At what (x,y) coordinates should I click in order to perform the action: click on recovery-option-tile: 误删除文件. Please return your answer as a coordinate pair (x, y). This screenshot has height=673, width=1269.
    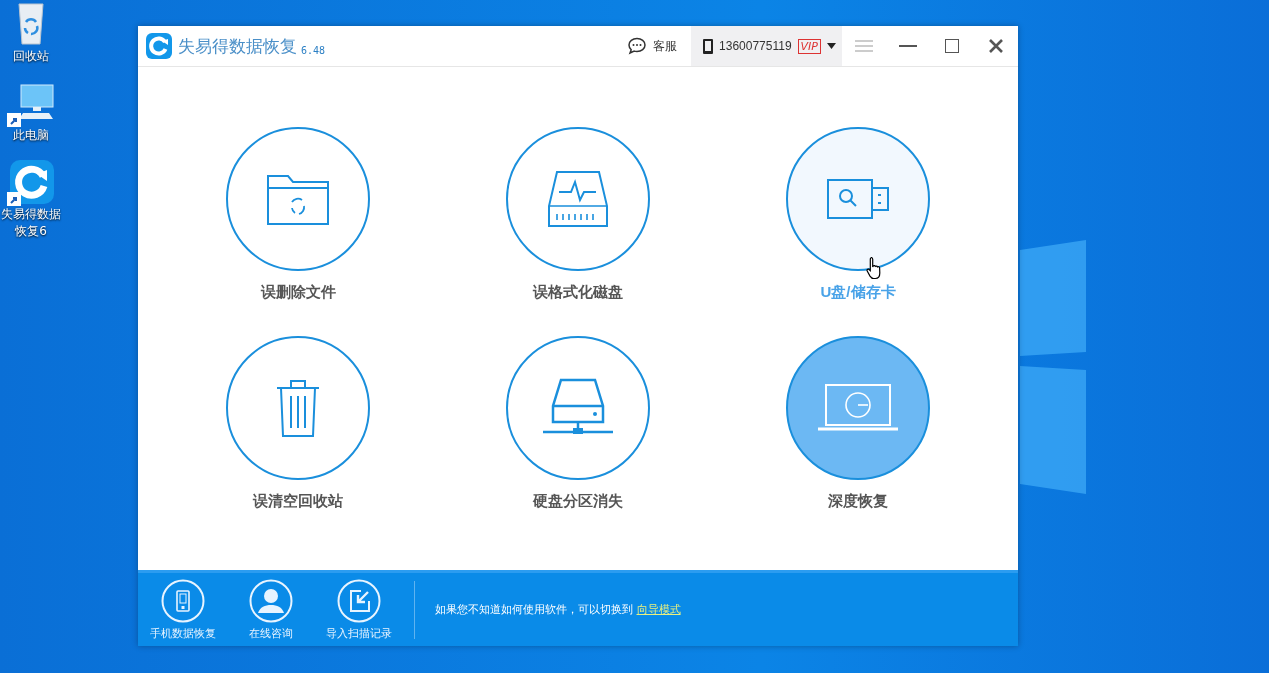
    Looking at the image, I should click on (298, 214).